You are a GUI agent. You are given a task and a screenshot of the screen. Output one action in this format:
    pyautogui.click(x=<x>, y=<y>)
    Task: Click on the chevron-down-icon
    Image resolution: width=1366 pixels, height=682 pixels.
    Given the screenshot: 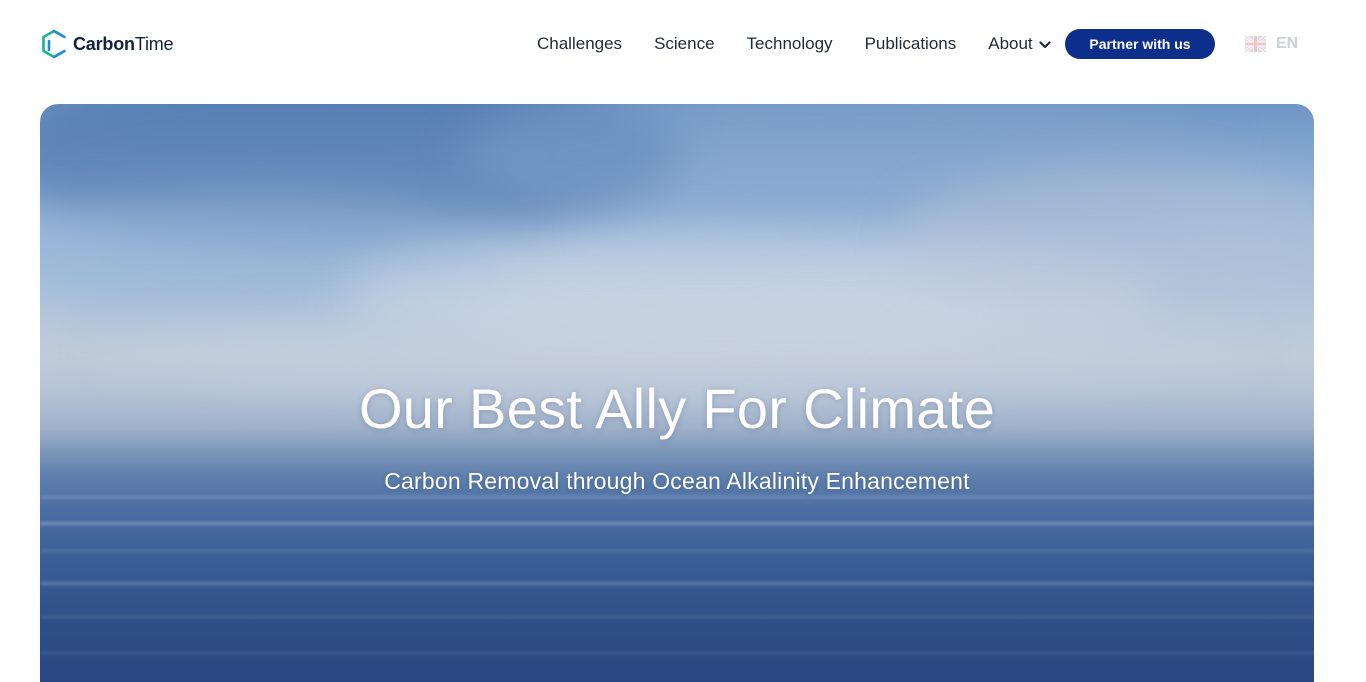 What is the action you would take?
    pyautogui.click(x=1045, y=44)
    